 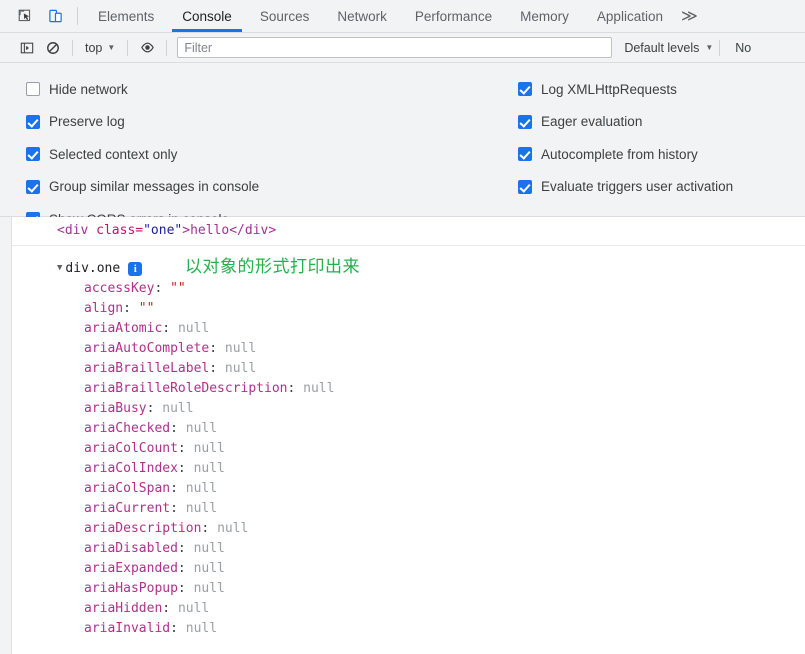 I want to click on property-name: ariaAutoComplete, so click(x=147, y=348).